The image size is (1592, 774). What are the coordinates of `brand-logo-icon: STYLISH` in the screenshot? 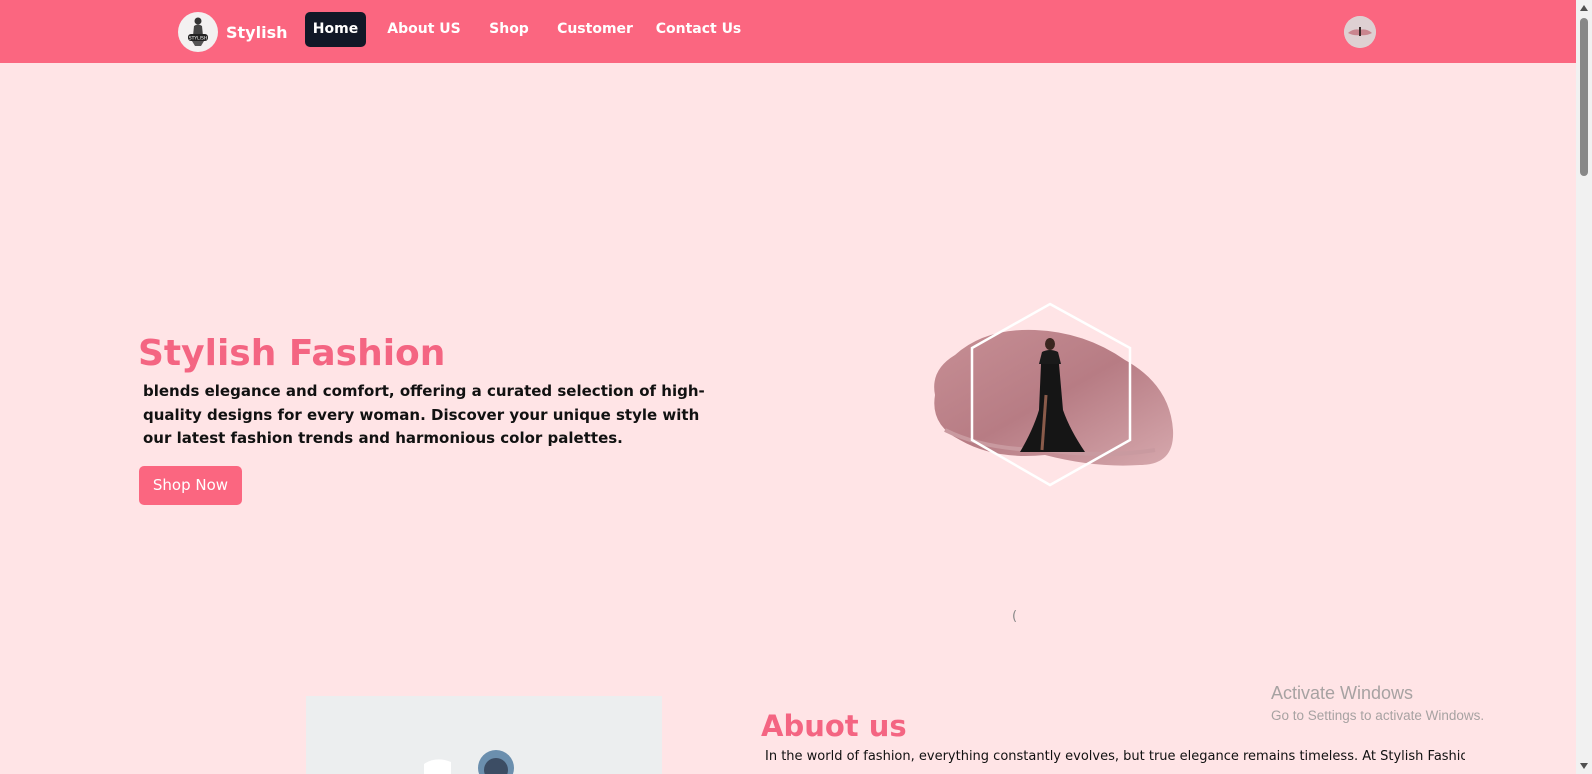 It's located at (198, 32).